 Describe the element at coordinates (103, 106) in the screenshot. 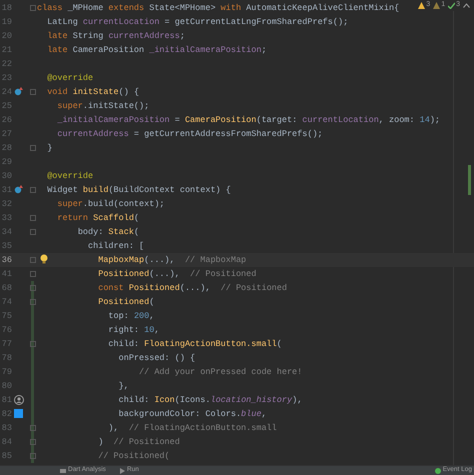

I see `code-text: super.initState();` at that location.